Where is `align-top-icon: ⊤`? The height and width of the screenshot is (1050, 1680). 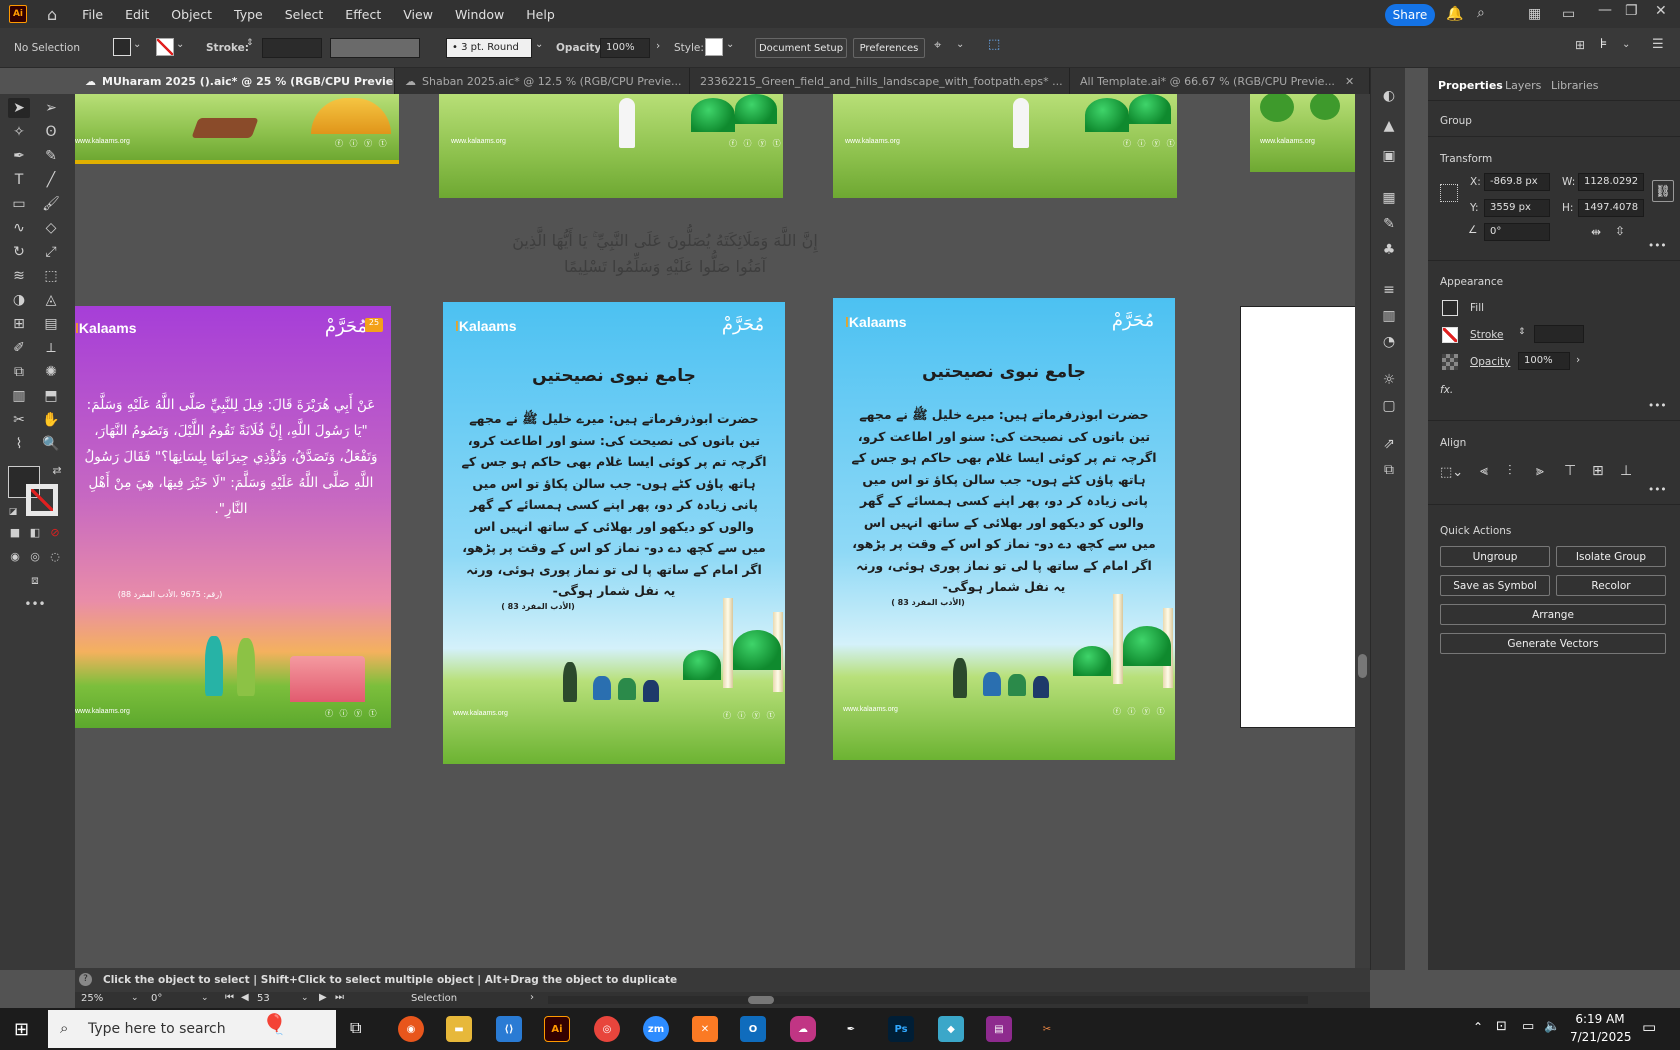
align-top-icon: ⊤ is located at coordinates (1570, 471).